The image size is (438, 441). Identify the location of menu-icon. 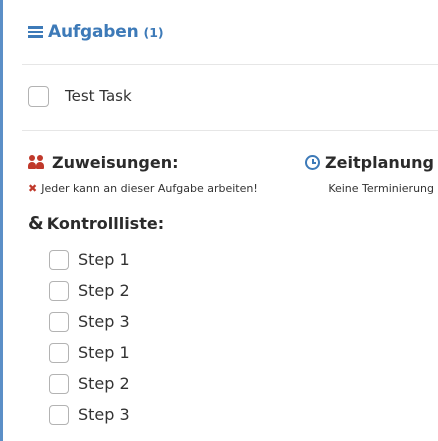
(35, 32).